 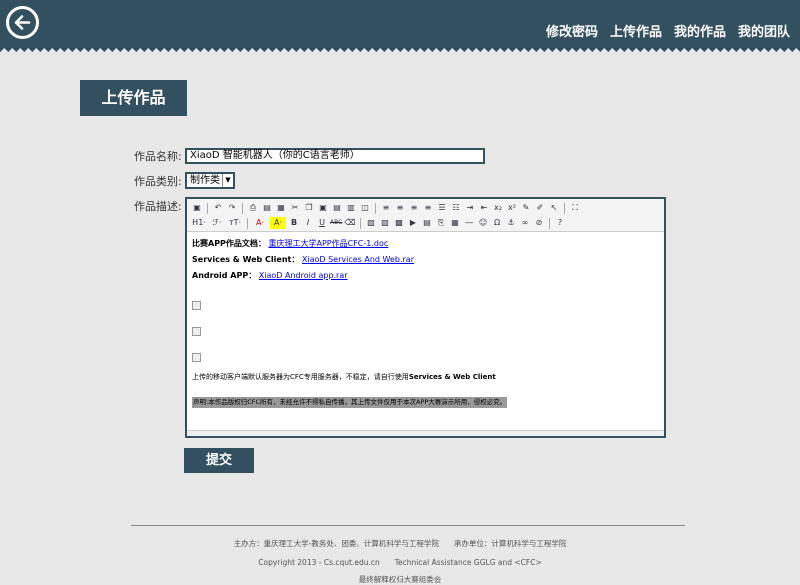 What do you see at coordinates (540, 208) in the screenshot?
I see `brush-icon: ✐` at bounding box center [540, 208].